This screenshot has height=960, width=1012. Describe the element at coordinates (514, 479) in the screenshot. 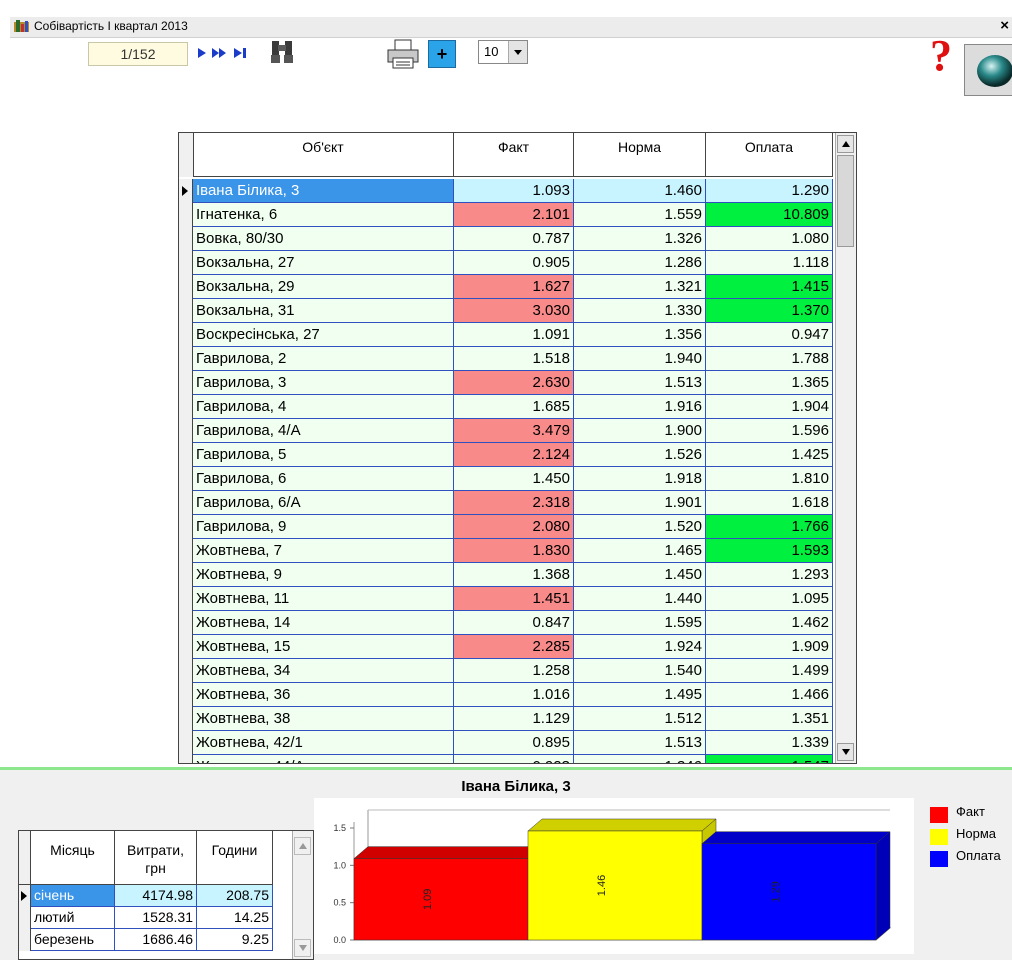

I see `cell-fact: 1.450` at that location.